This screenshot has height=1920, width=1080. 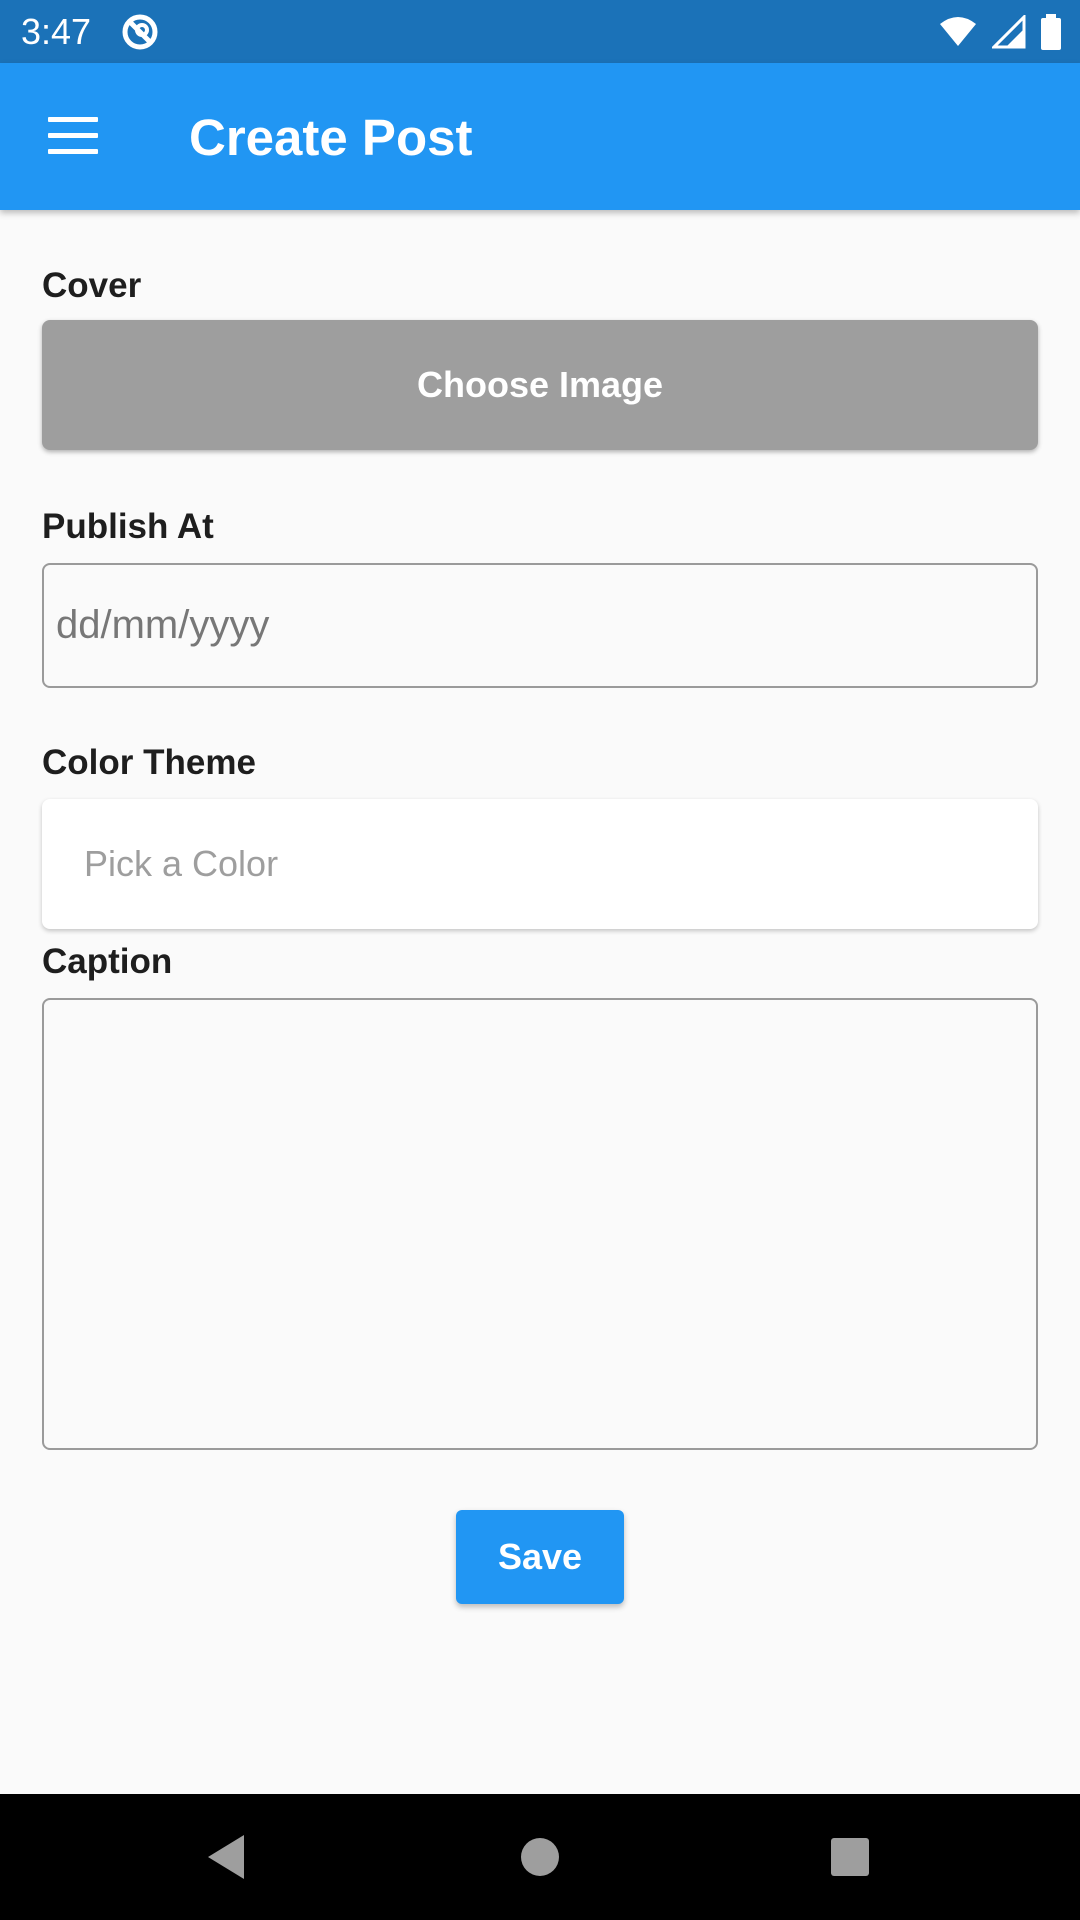 What do you see at coordinates (73, 136) in the screenshot?
I see `menu-icon` at bounding box center [73, 136].